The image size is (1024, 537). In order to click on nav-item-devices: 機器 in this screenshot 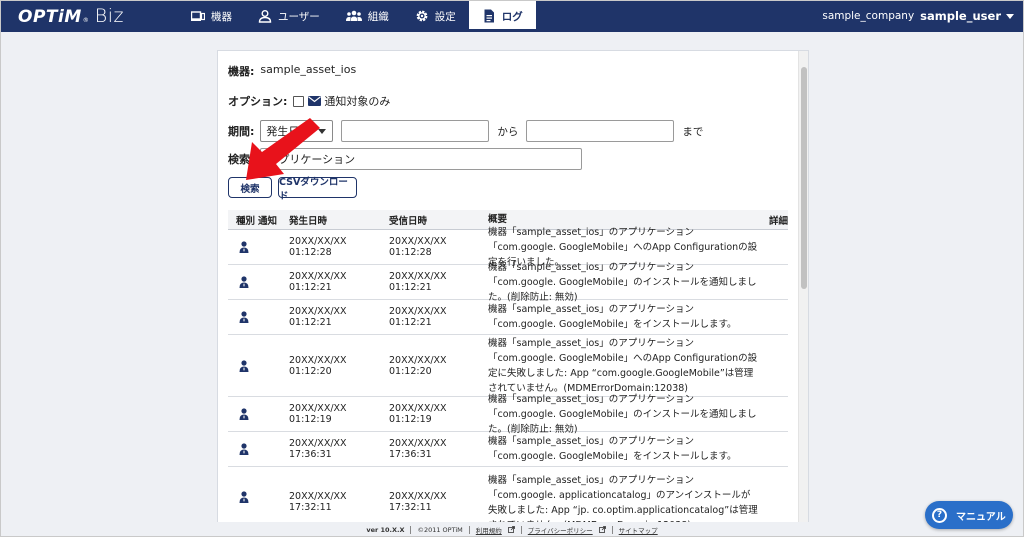, I will do `click(211, 16)`.